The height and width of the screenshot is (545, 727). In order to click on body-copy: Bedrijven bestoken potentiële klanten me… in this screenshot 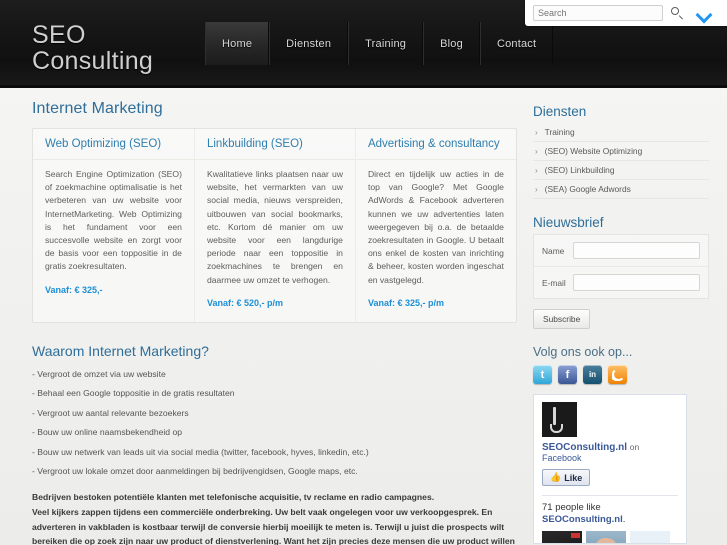, I will do `click(274, 517)`.